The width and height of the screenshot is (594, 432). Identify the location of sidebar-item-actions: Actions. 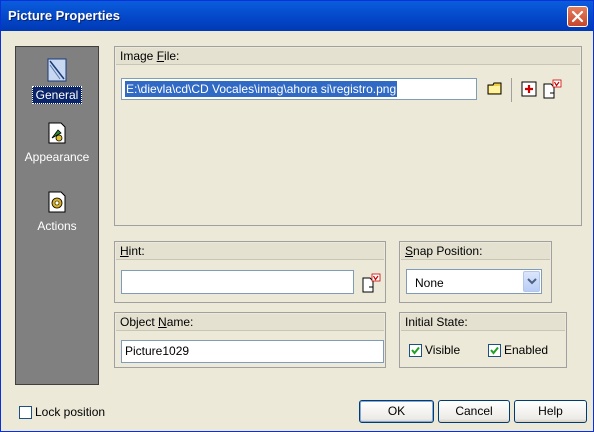
(57, 211).